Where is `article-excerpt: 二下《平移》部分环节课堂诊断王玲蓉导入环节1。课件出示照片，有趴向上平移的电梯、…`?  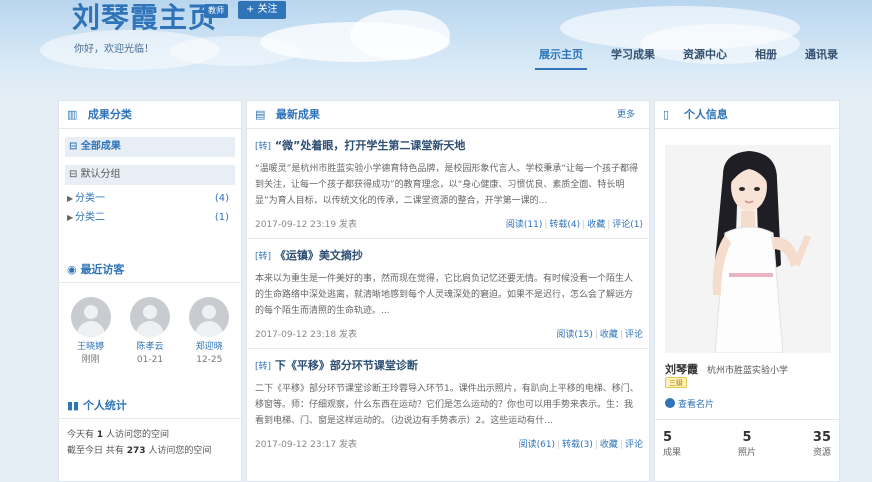 article-excerpt: 二下《平移》部分环节课堂诊断王玲蓉导入环节1。课件出示照片，有趴向上平移的电梯、… is located at coordinates (447, 405).